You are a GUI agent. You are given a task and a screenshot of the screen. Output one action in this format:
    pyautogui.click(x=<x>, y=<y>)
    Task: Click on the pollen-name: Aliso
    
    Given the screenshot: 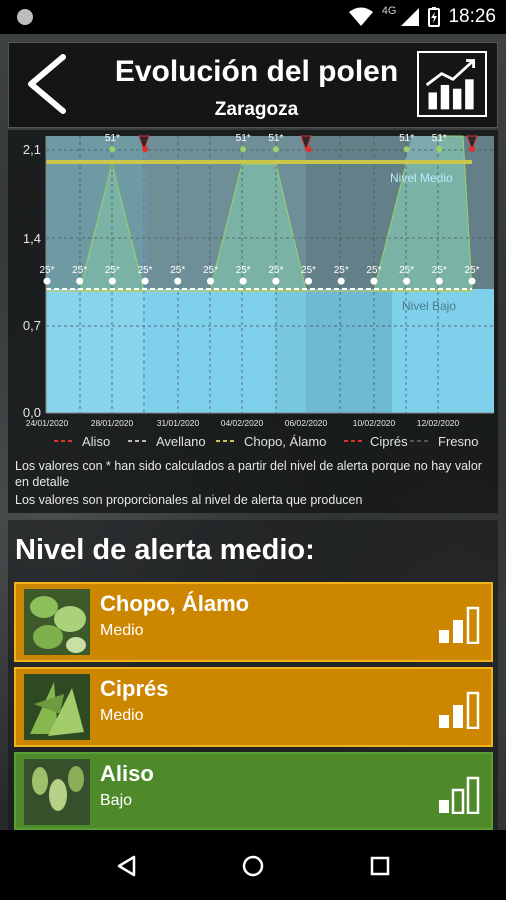 What is the action you would take?
    pyautogui.click(x=127, y=773)
    